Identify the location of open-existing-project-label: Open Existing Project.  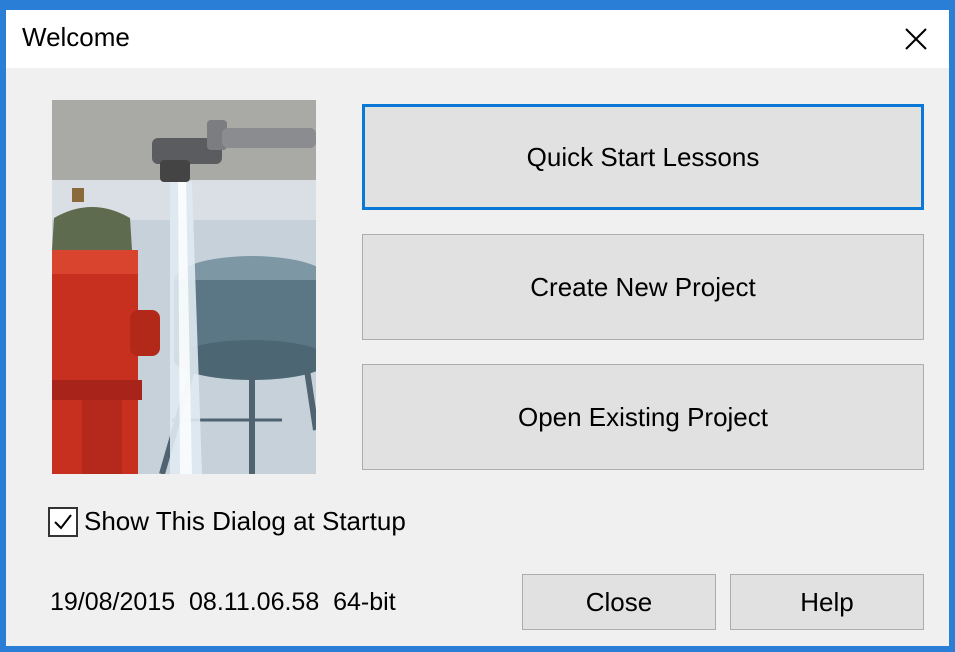
(642, 416).